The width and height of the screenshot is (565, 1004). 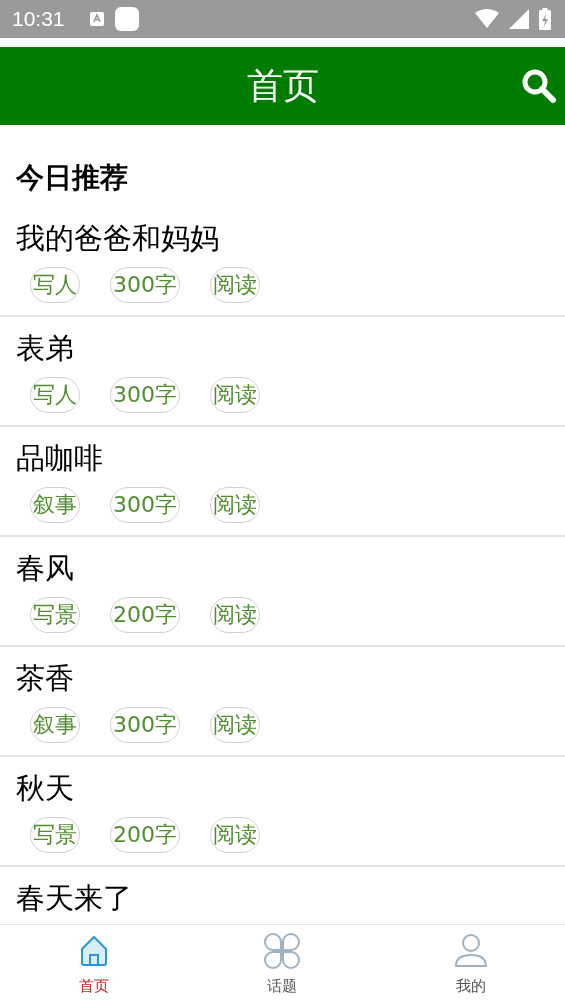 I want to click on search-icon, so click(x=539, y=86).